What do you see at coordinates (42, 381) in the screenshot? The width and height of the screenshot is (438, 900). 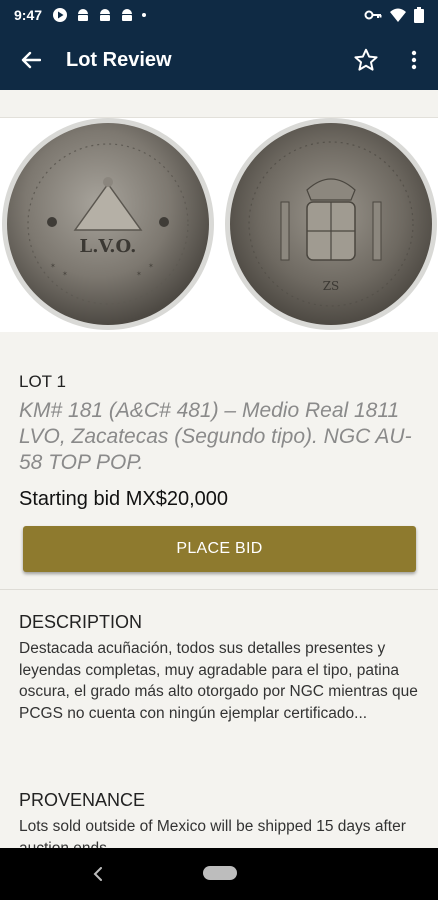 I see `lot-number: LOT 1` at bounding box center [42, 381].